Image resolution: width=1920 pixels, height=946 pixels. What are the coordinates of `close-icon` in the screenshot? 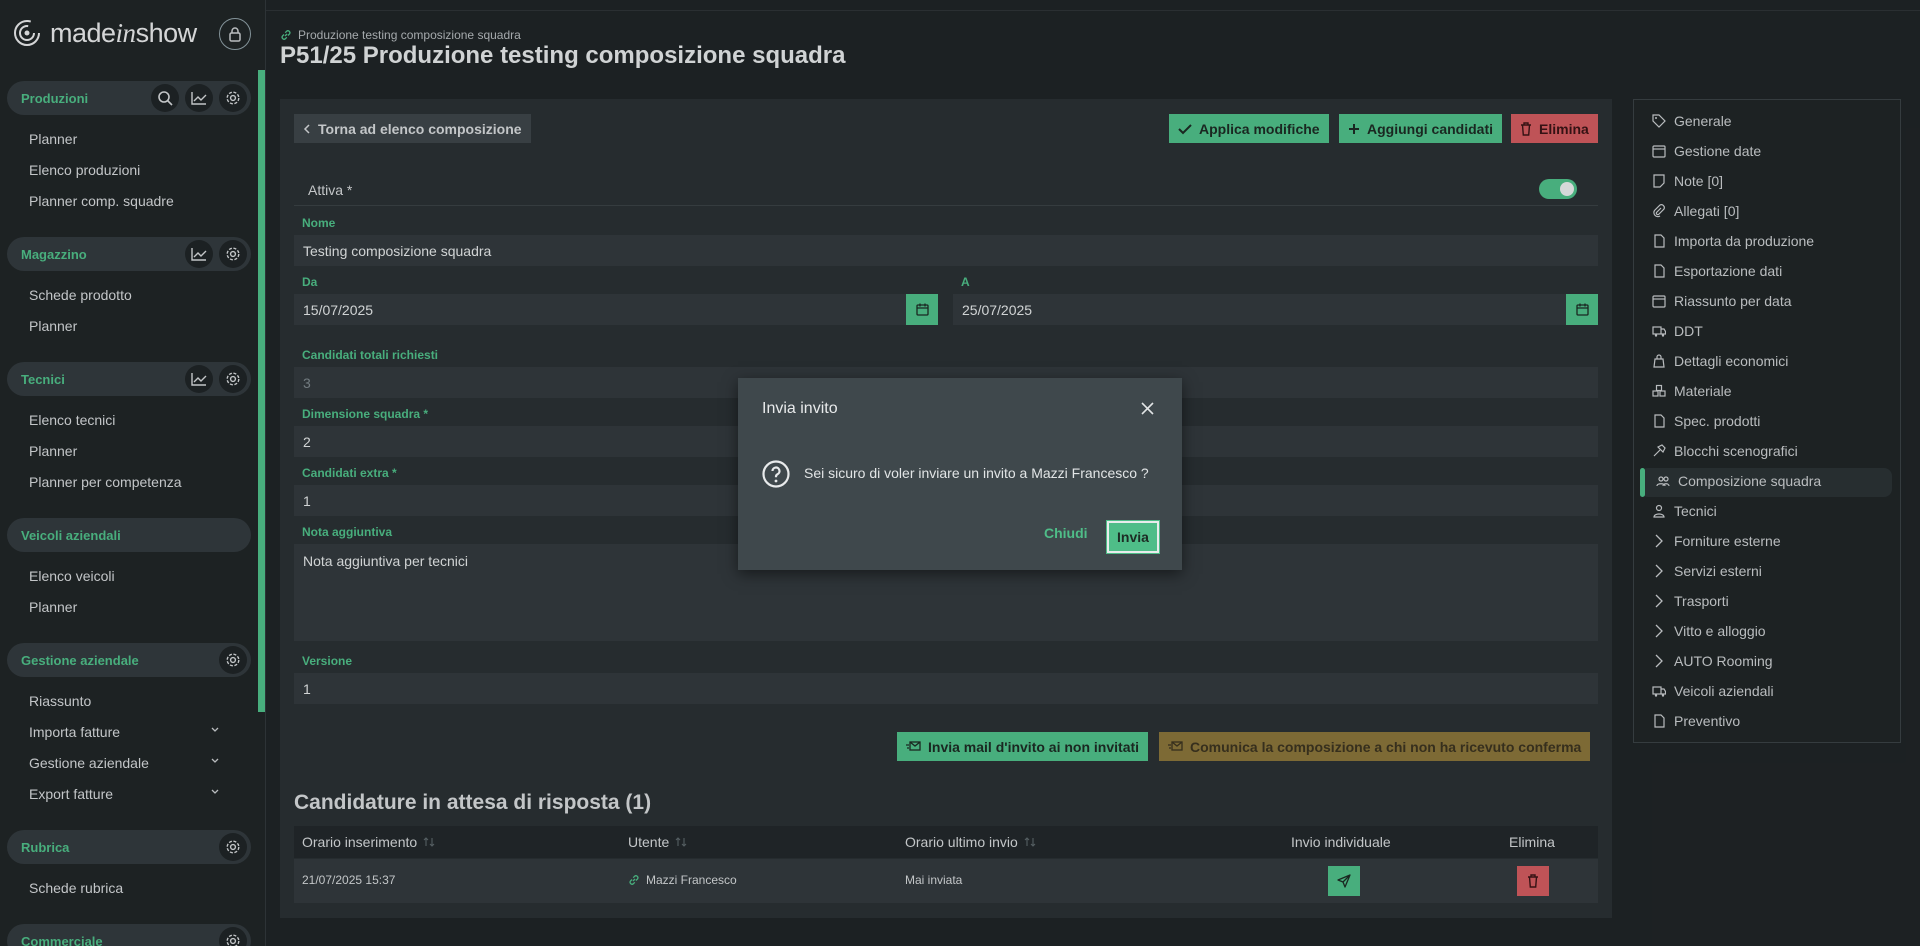 It's located at (1147, 408).